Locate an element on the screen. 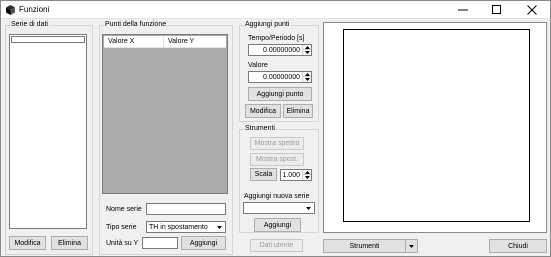  maximize-button is located at coordinates (497, 10).